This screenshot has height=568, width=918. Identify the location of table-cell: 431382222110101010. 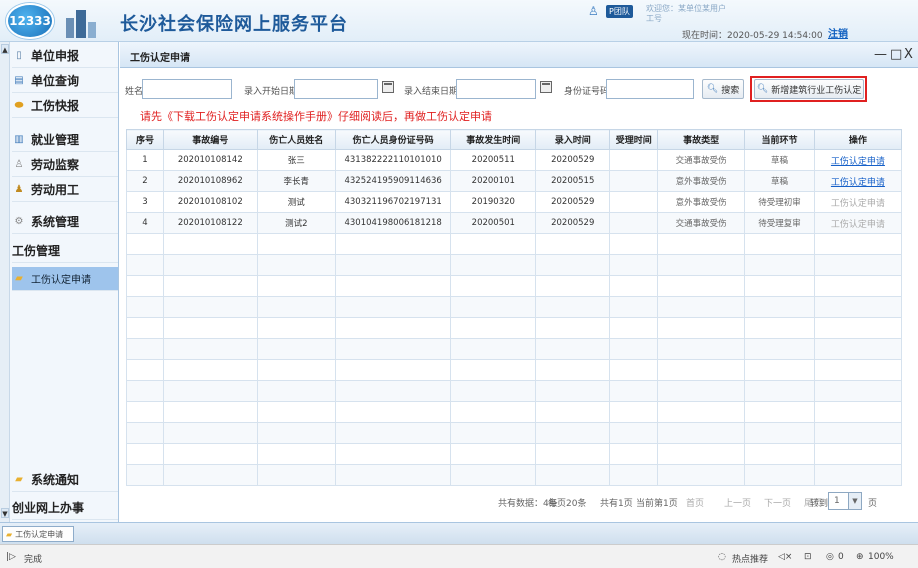
(393, 160).